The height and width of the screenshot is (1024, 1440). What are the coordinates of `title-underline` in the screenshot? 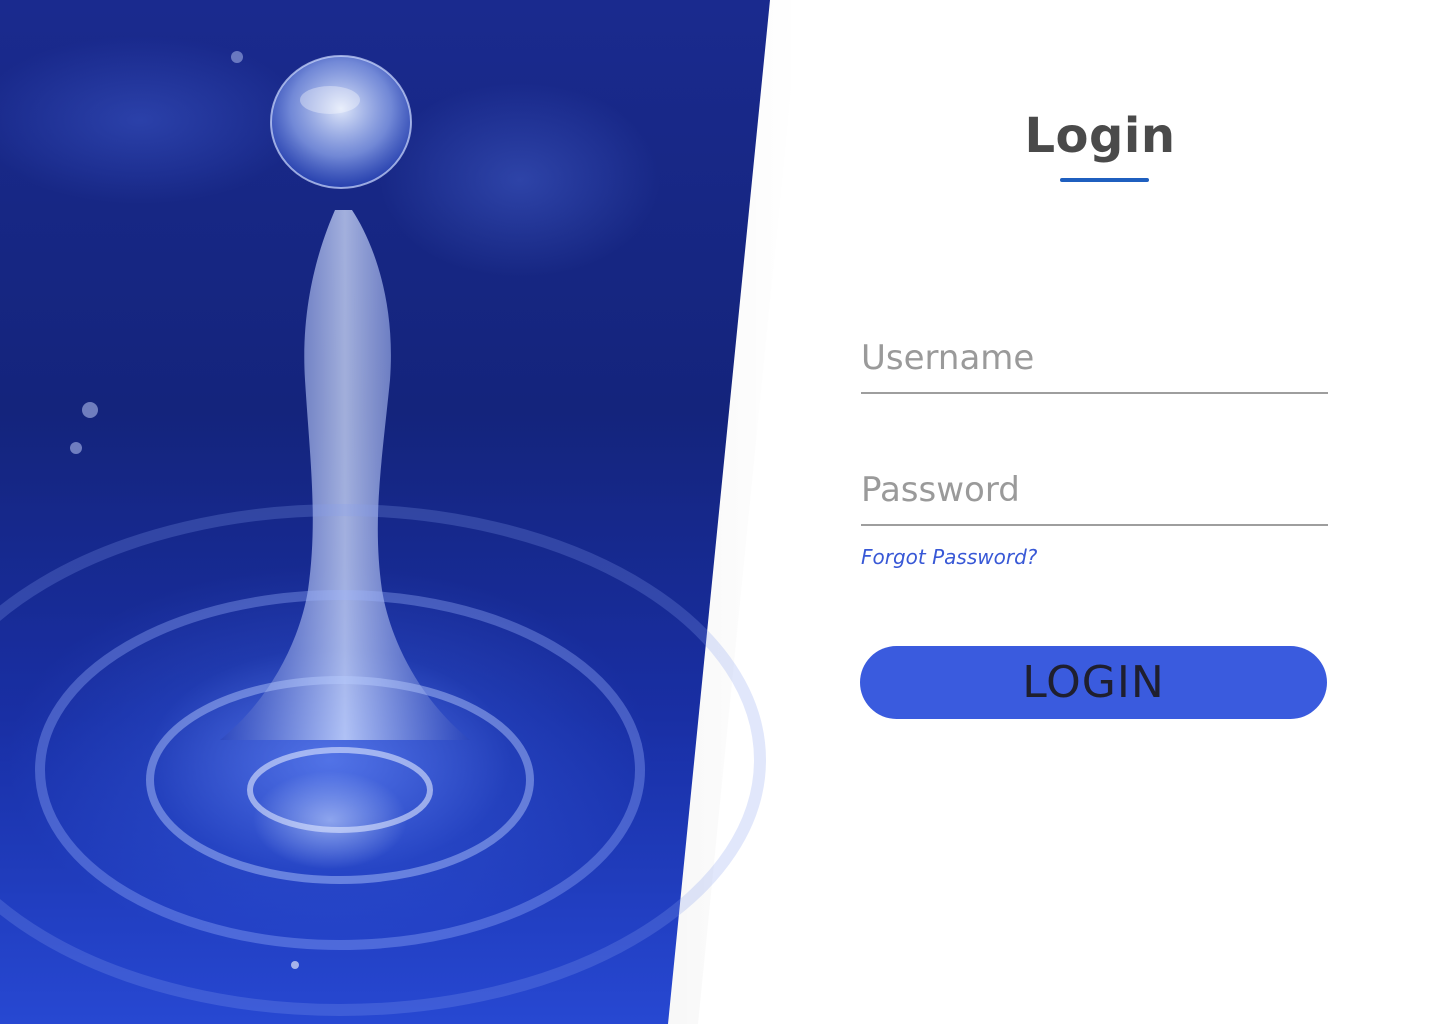 It's located at (1104, 180).